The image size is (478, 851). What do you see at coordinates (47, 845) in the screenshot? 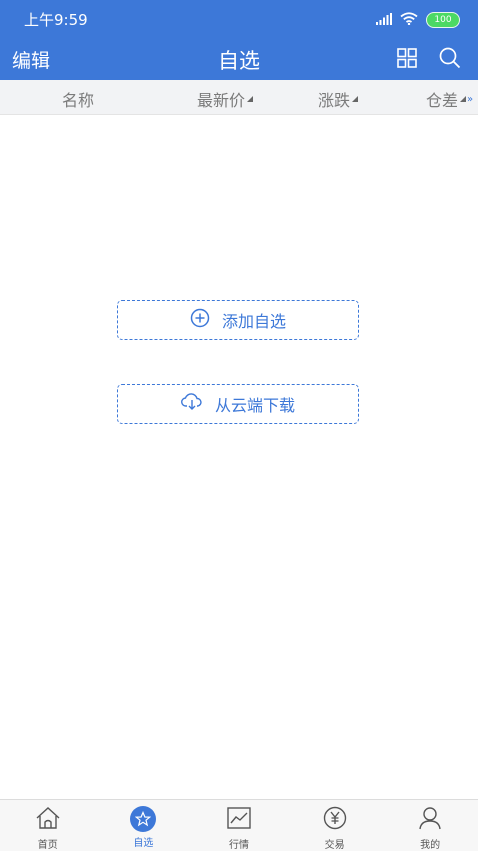
I see `tab-home-label: 首页` at bounding box center [47, 845].